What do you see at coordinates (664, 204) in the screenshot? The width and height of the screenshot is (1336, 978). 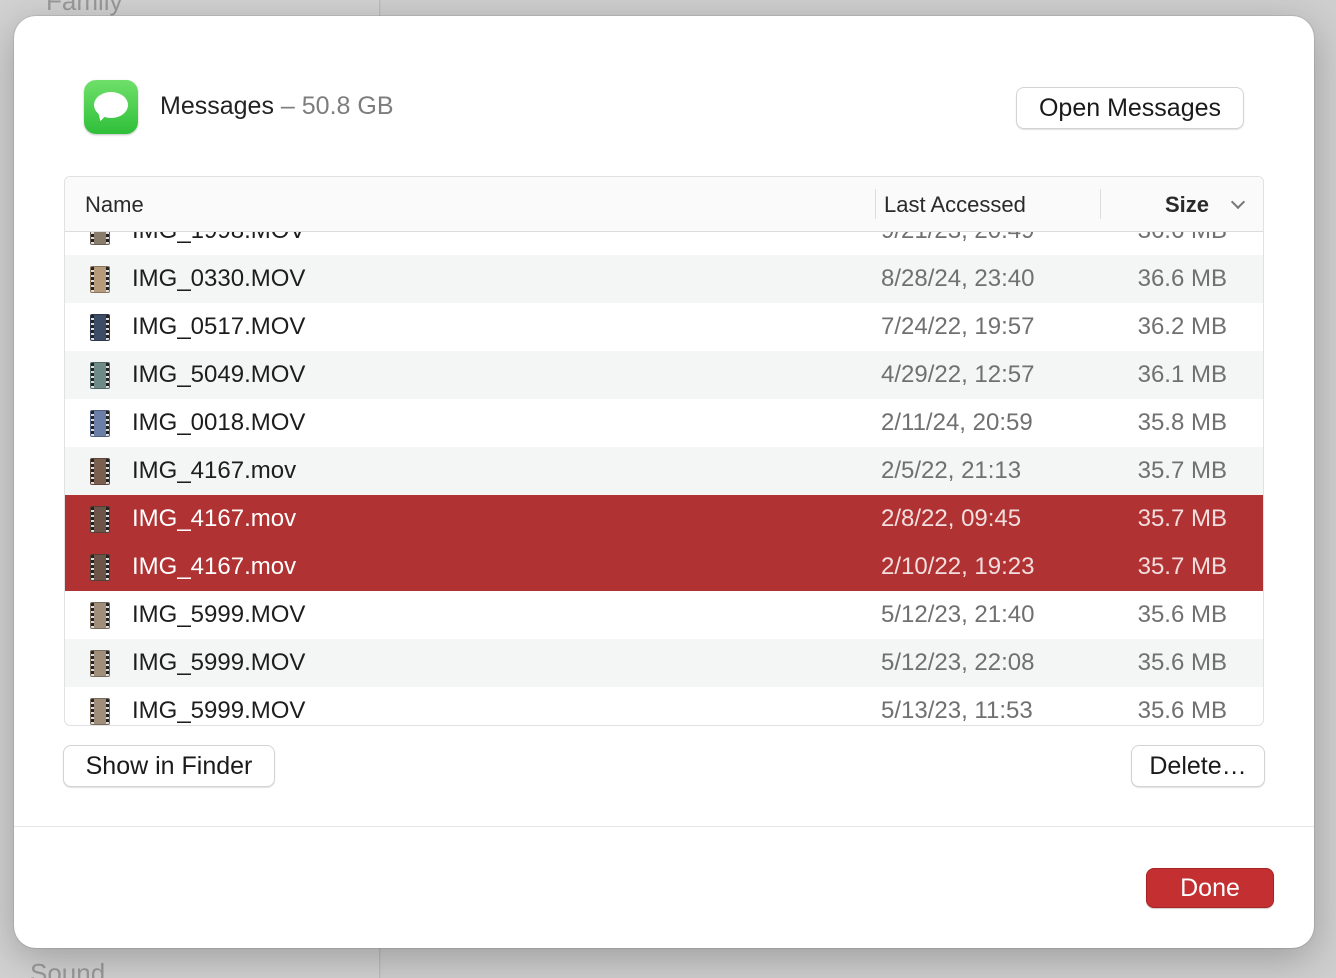 I see `table-header: Name Last Accessed Size` at bounding box center [664, 204].